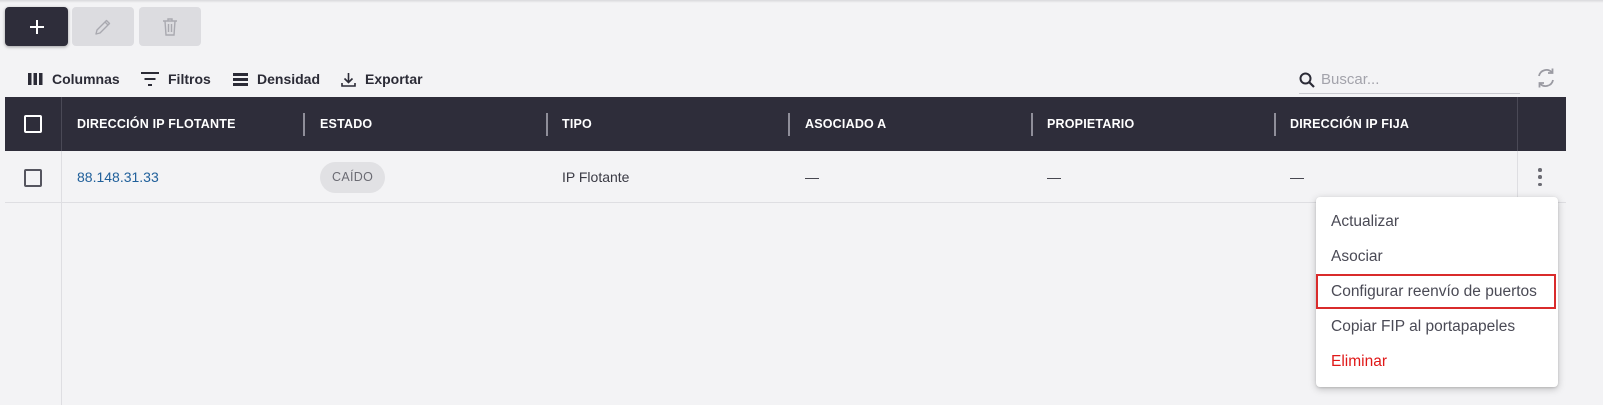 This screenshot has width=1603, height=405. Describe the element at coordinates (577, 124) in the screenshot. I see `column-header-type: TIPO` at that location.